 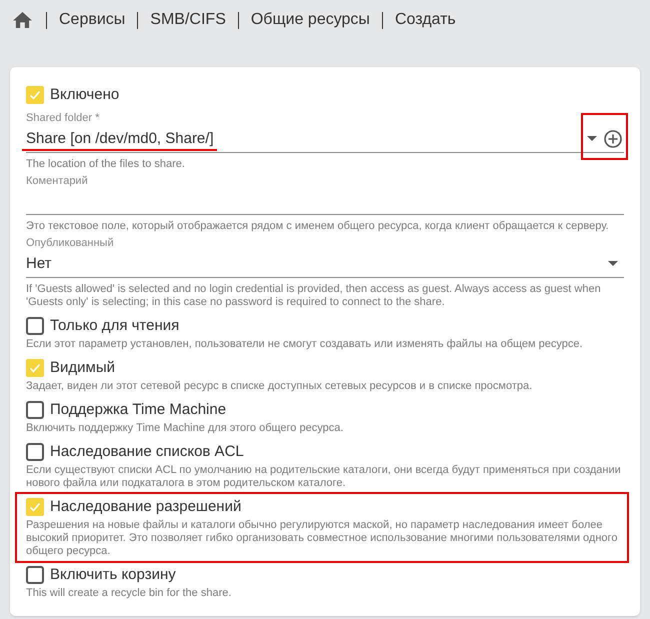 I want to click on checkbox-label: Наследование списков ACL, so click(x=147, y=452).